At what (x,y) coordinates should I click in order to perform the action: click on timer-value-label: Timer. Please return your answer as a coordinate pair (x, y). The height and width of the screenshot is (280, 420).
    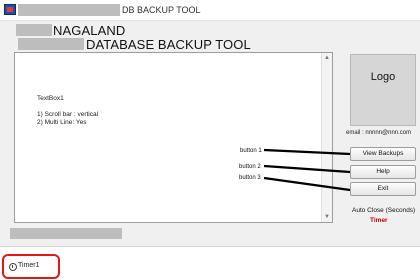
    Looking at the image, I should click on (379, 220).